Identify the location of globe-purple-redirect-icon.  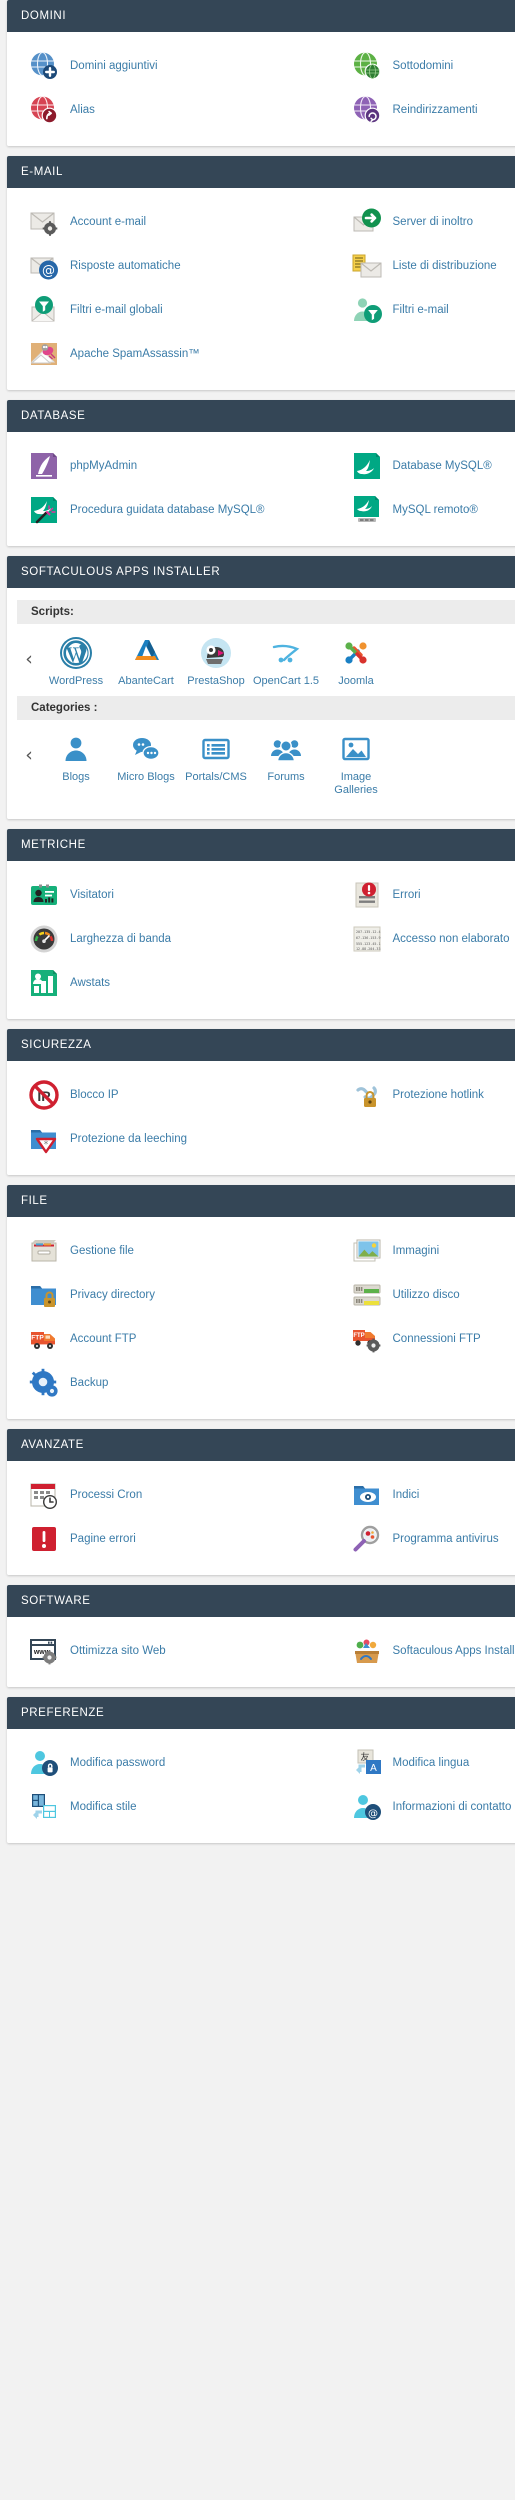
(367, 110).